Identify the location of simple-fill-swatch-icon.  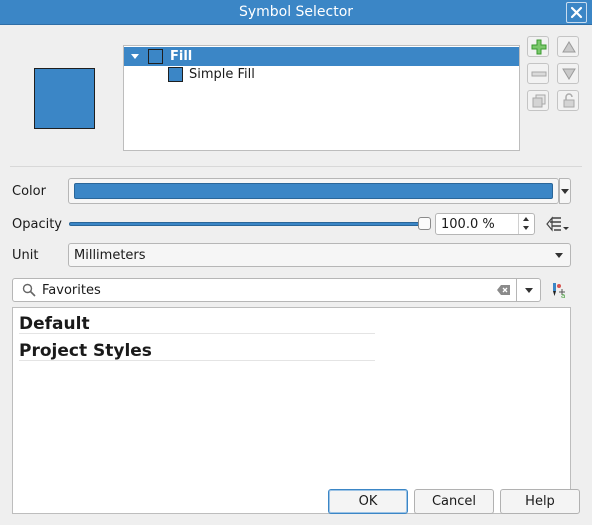
(175, 74).